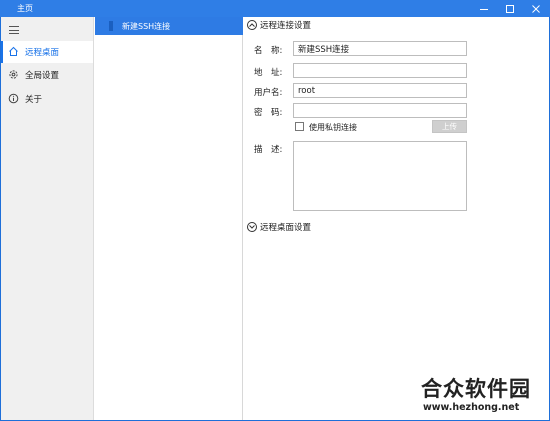  I want to click on sidebar-item-label: 远程桌面, so click(42, 53).